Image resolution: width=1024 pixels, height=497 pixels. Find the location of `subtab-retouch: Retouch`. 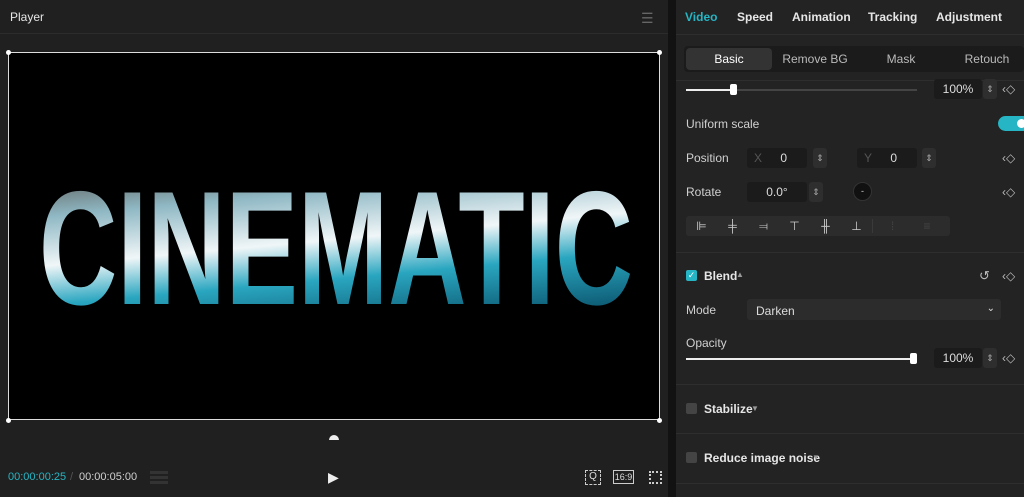

subtab-retouch: Retouch is located at coordinates (984, 59).